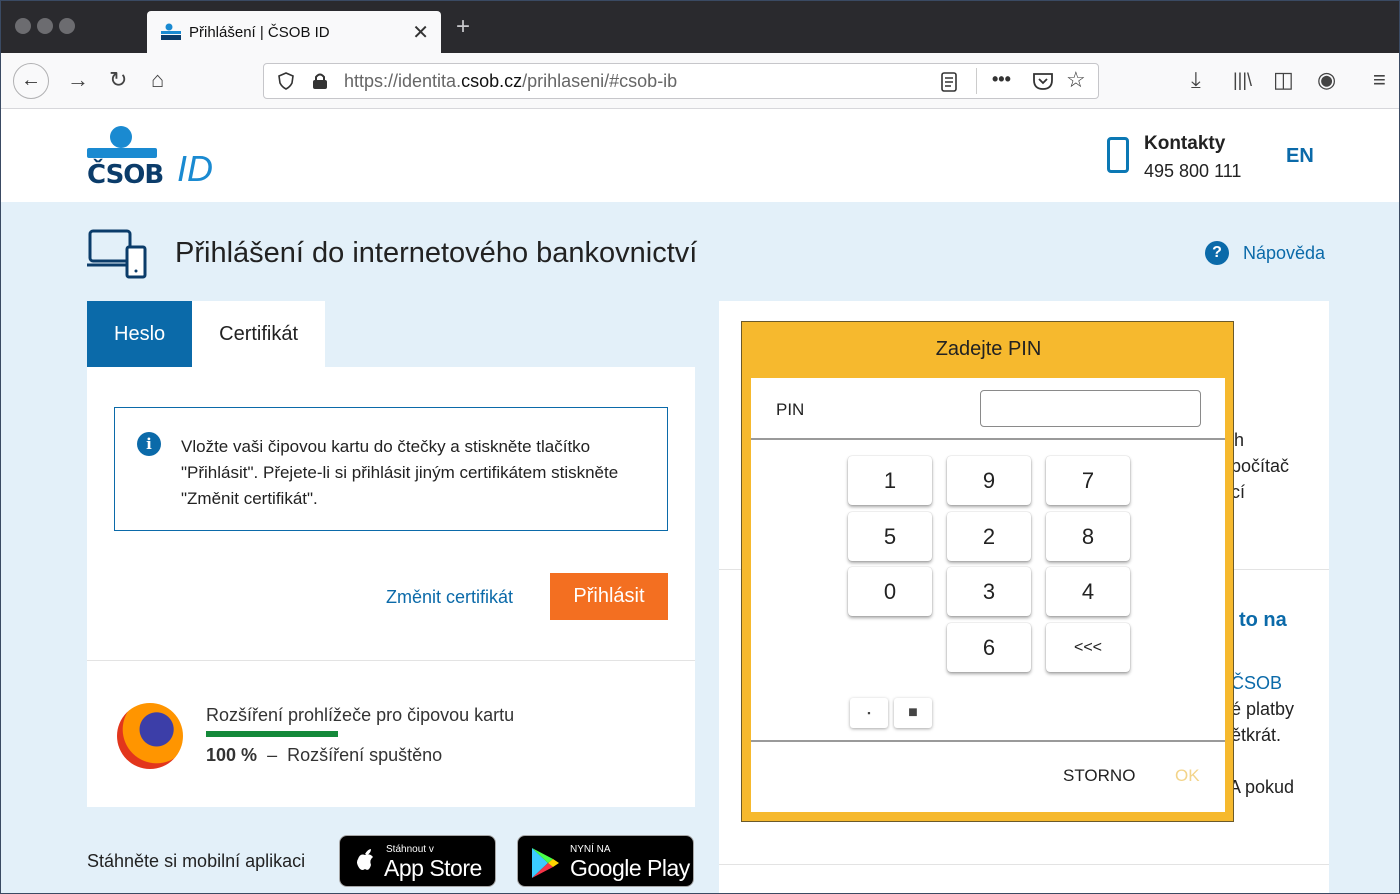 The height and width of the screenshot is (894, 1400). Describe the element at coordinates (1217, 253) in the screenshot. I see `help-icon: ?` at that location.